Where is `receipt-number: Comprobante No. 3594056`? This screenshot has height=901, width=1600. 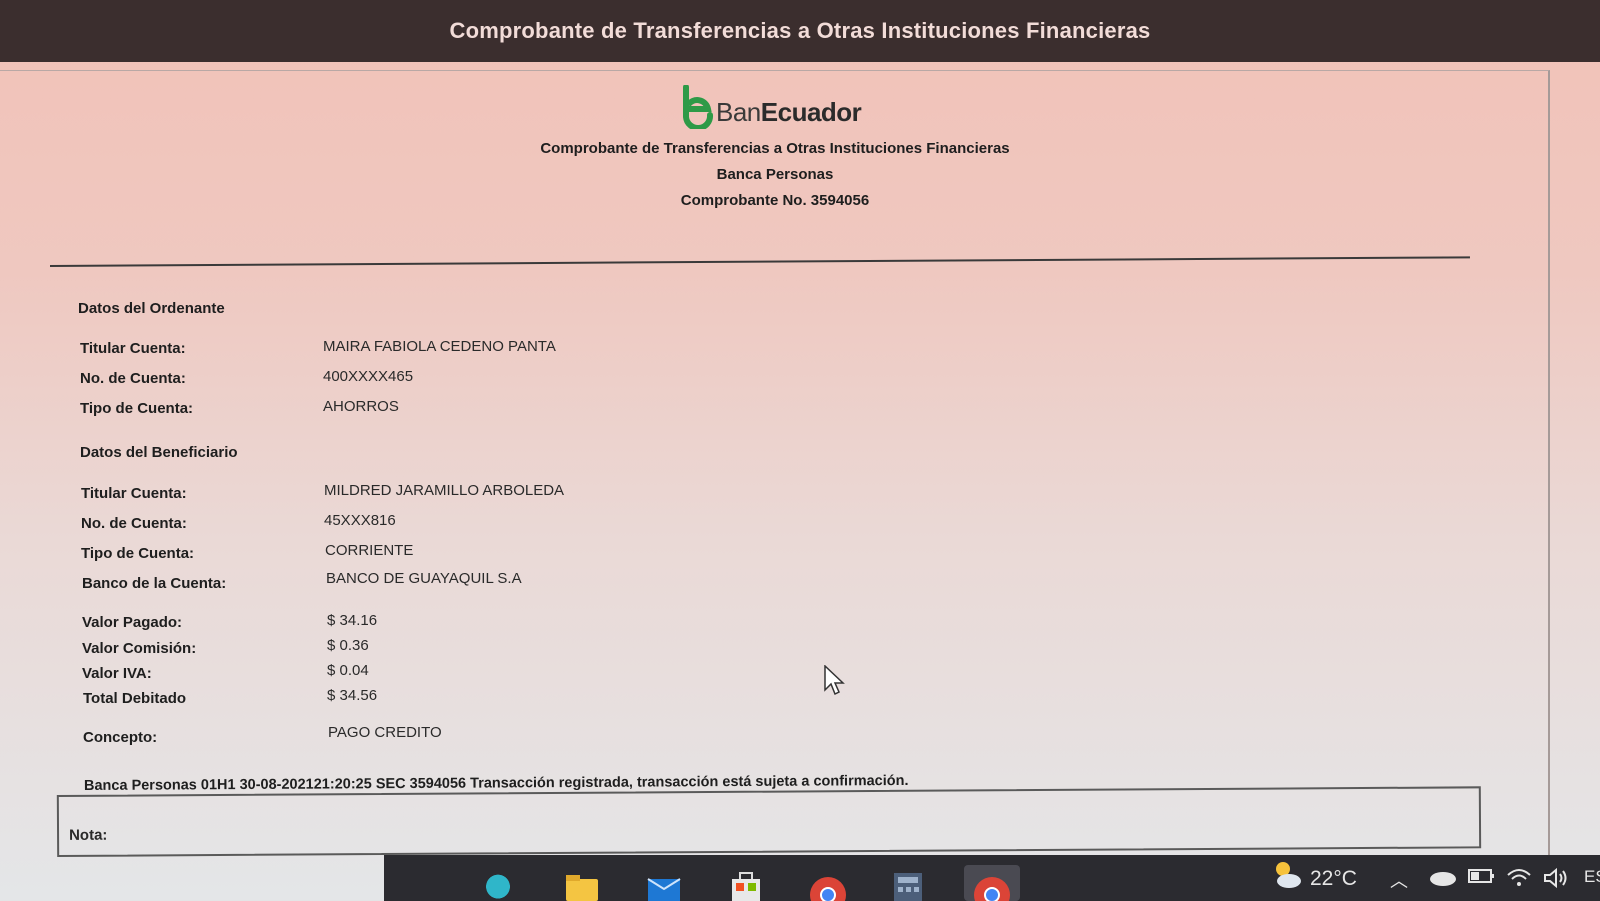
receipt-number: Comprobante No. 3594056 is located at coordinates (775, 200).